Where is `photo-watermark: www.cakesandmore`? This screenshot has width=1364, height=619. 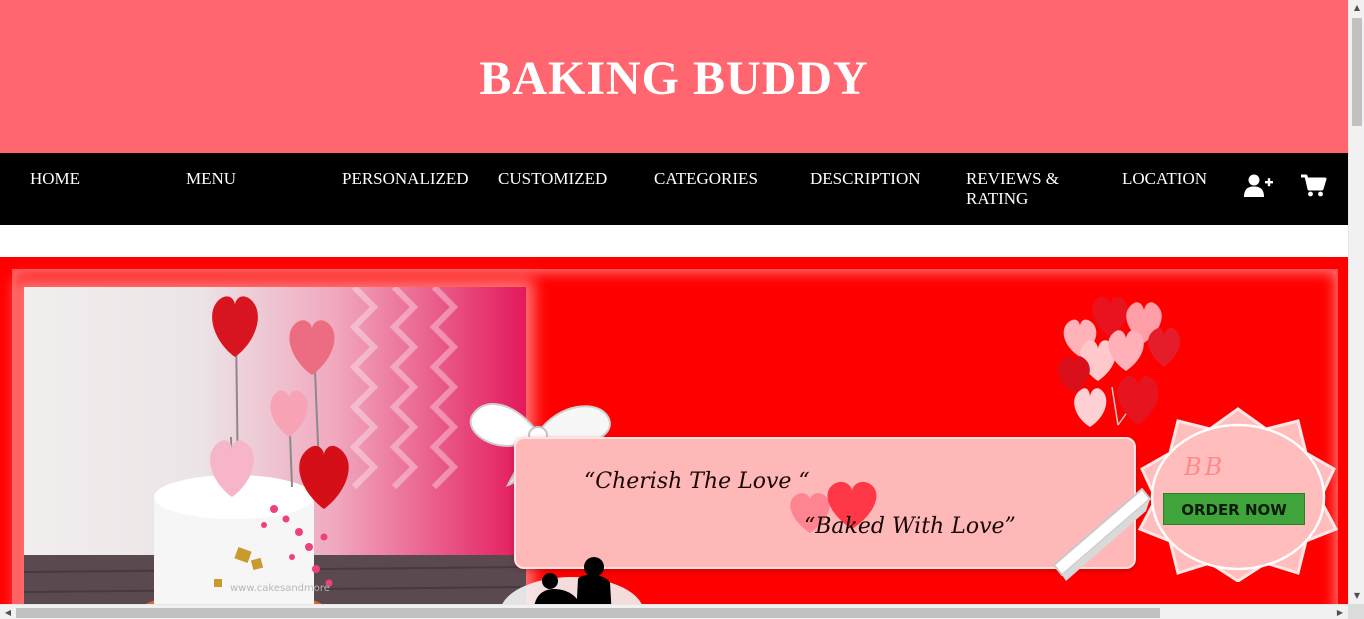 photo-watermark: www.cakesandmore is located at coordinates (280, 588).